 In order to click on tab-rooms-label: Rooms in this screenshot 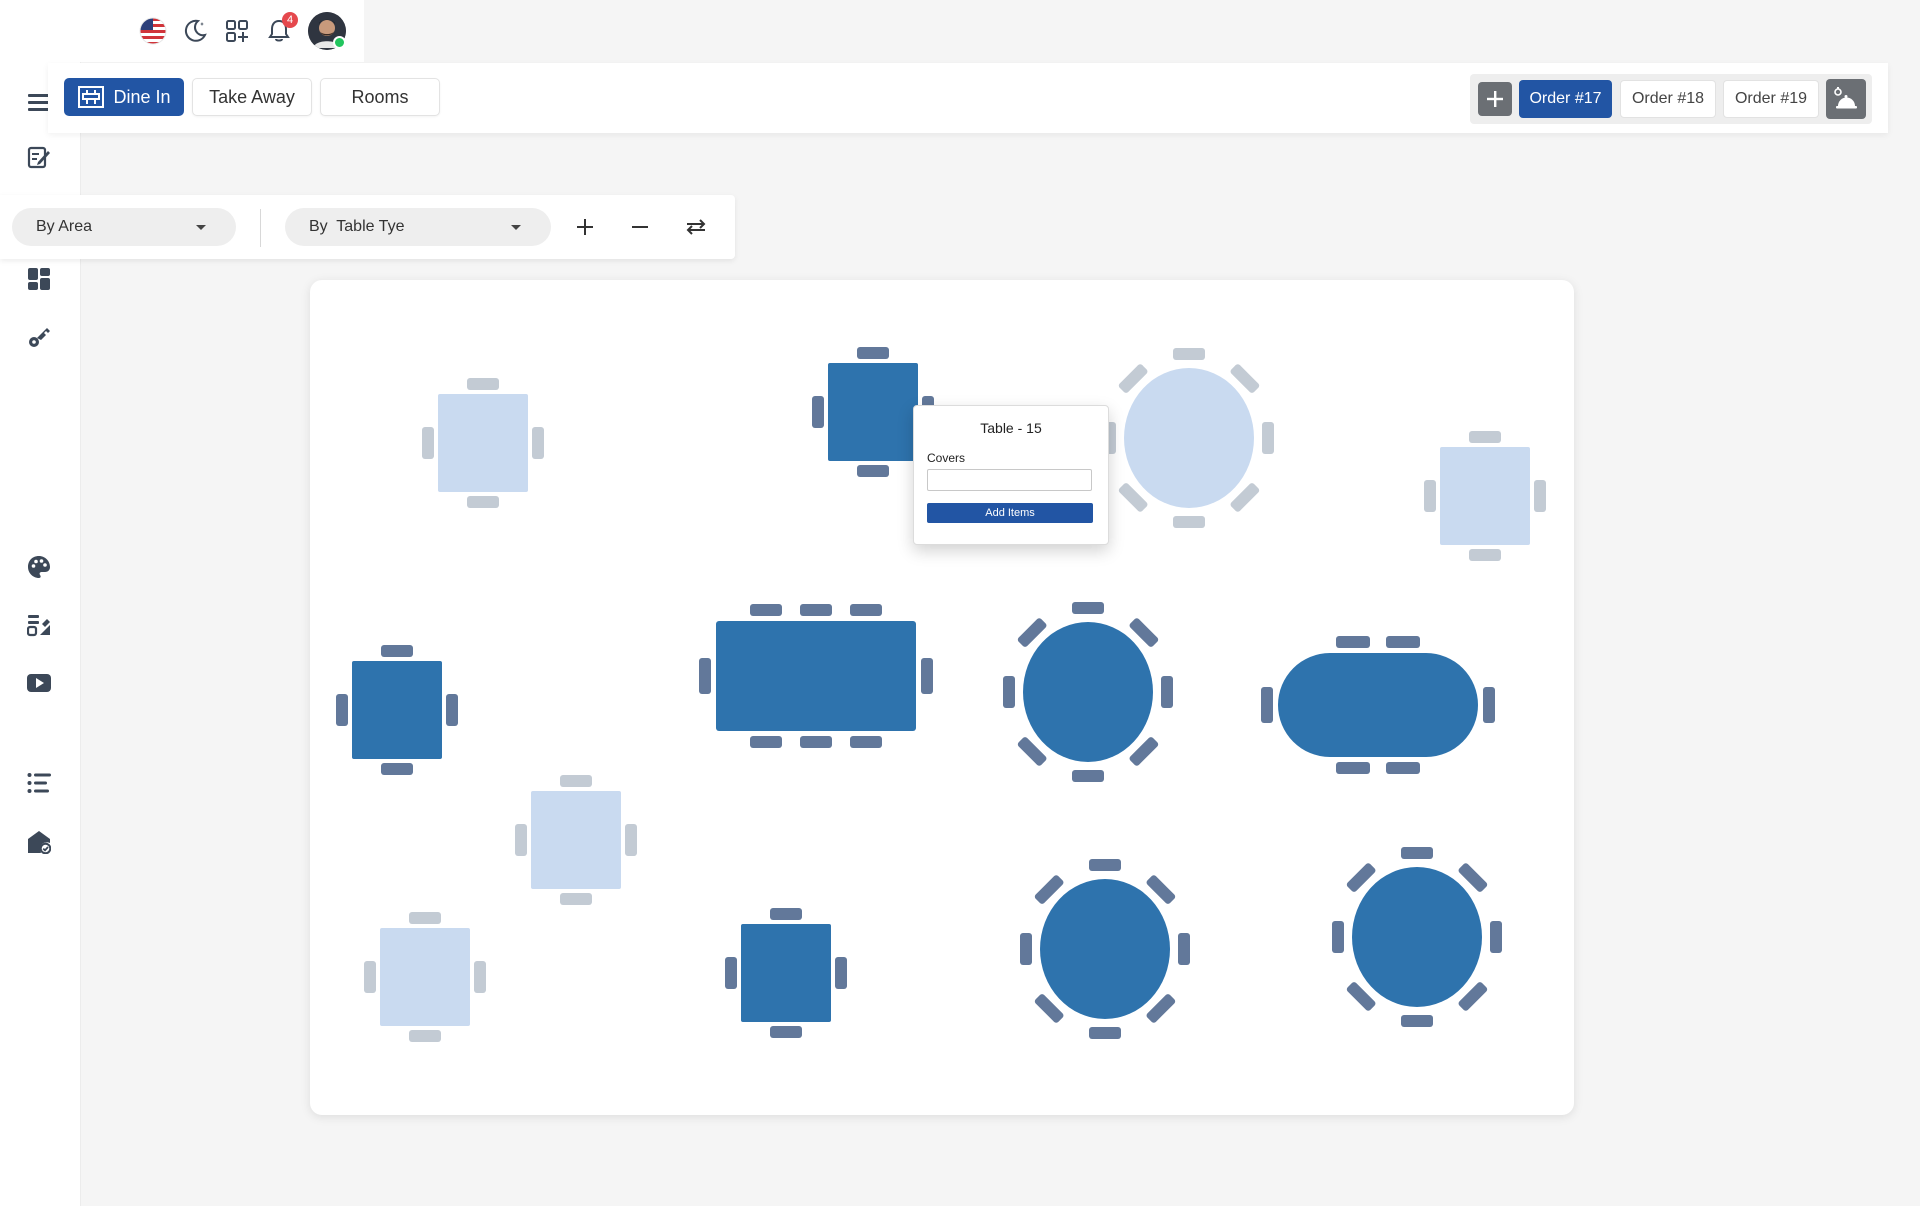, I will do `click(380, 96)`.